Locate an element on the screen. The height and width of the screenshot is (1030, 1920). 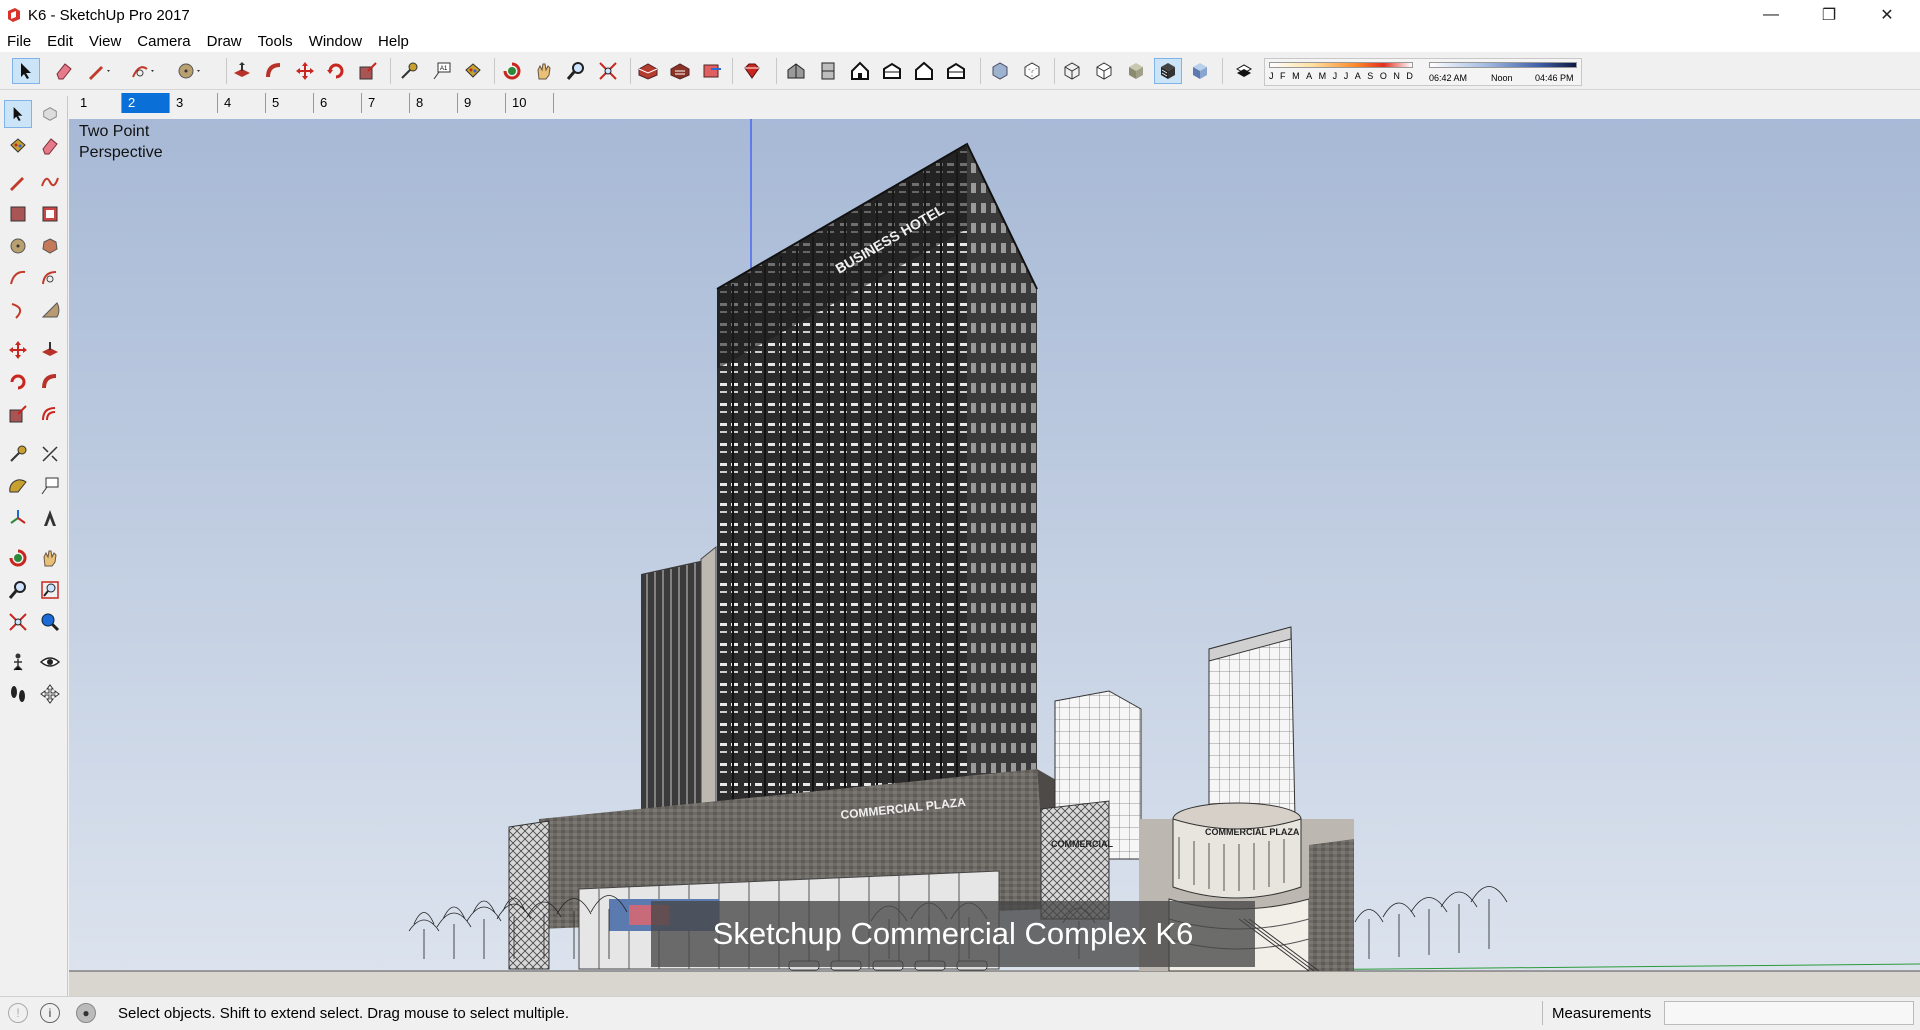
follow-me-button is located at coordinates (274, 71).